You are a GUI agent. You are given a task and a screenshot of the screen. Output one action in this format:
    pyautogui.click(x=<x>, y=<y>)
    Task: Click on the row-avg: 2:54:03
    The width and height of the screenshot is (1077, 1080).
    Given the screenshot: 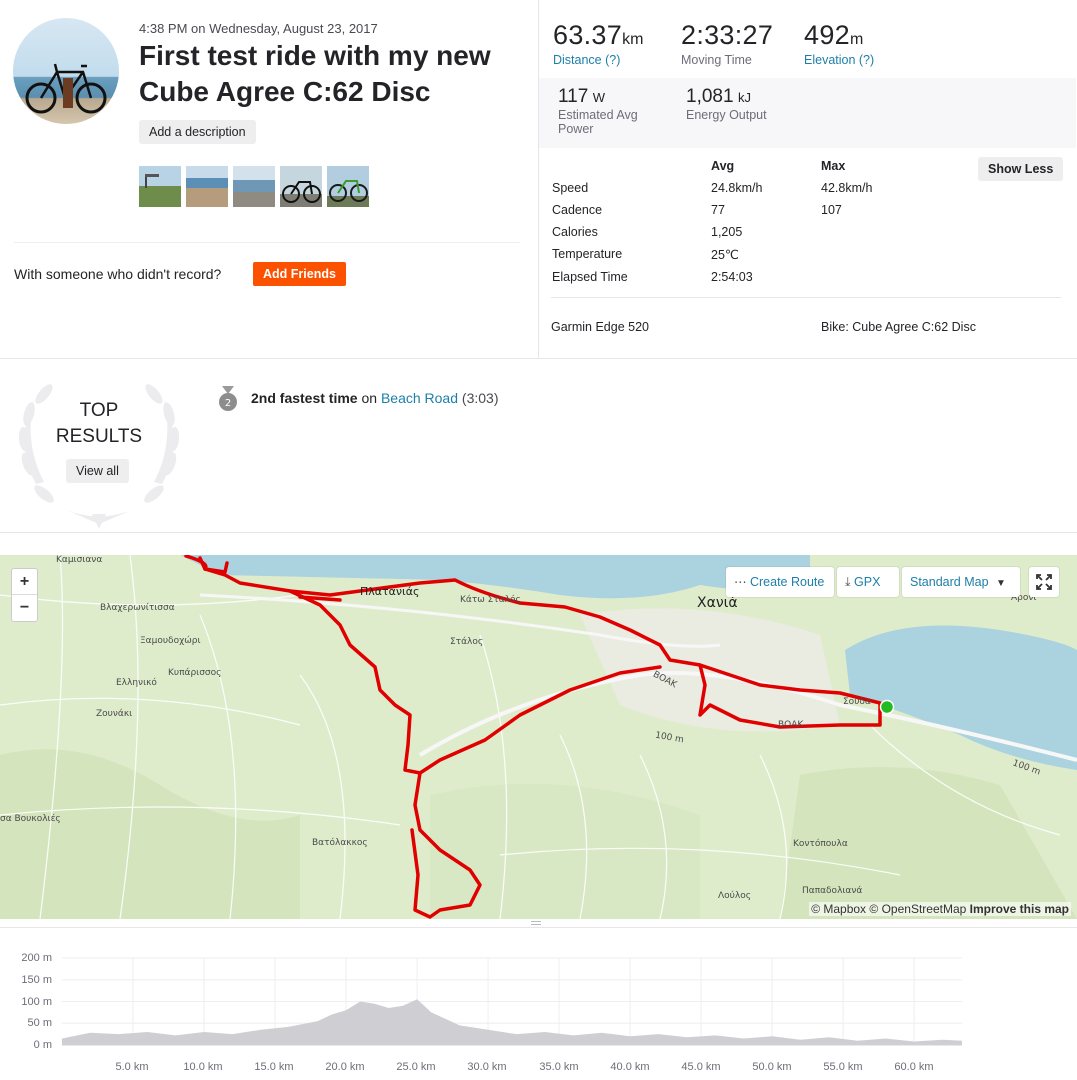 What is the action you would take?
    pyautogui.click(x=732, y=277)
    